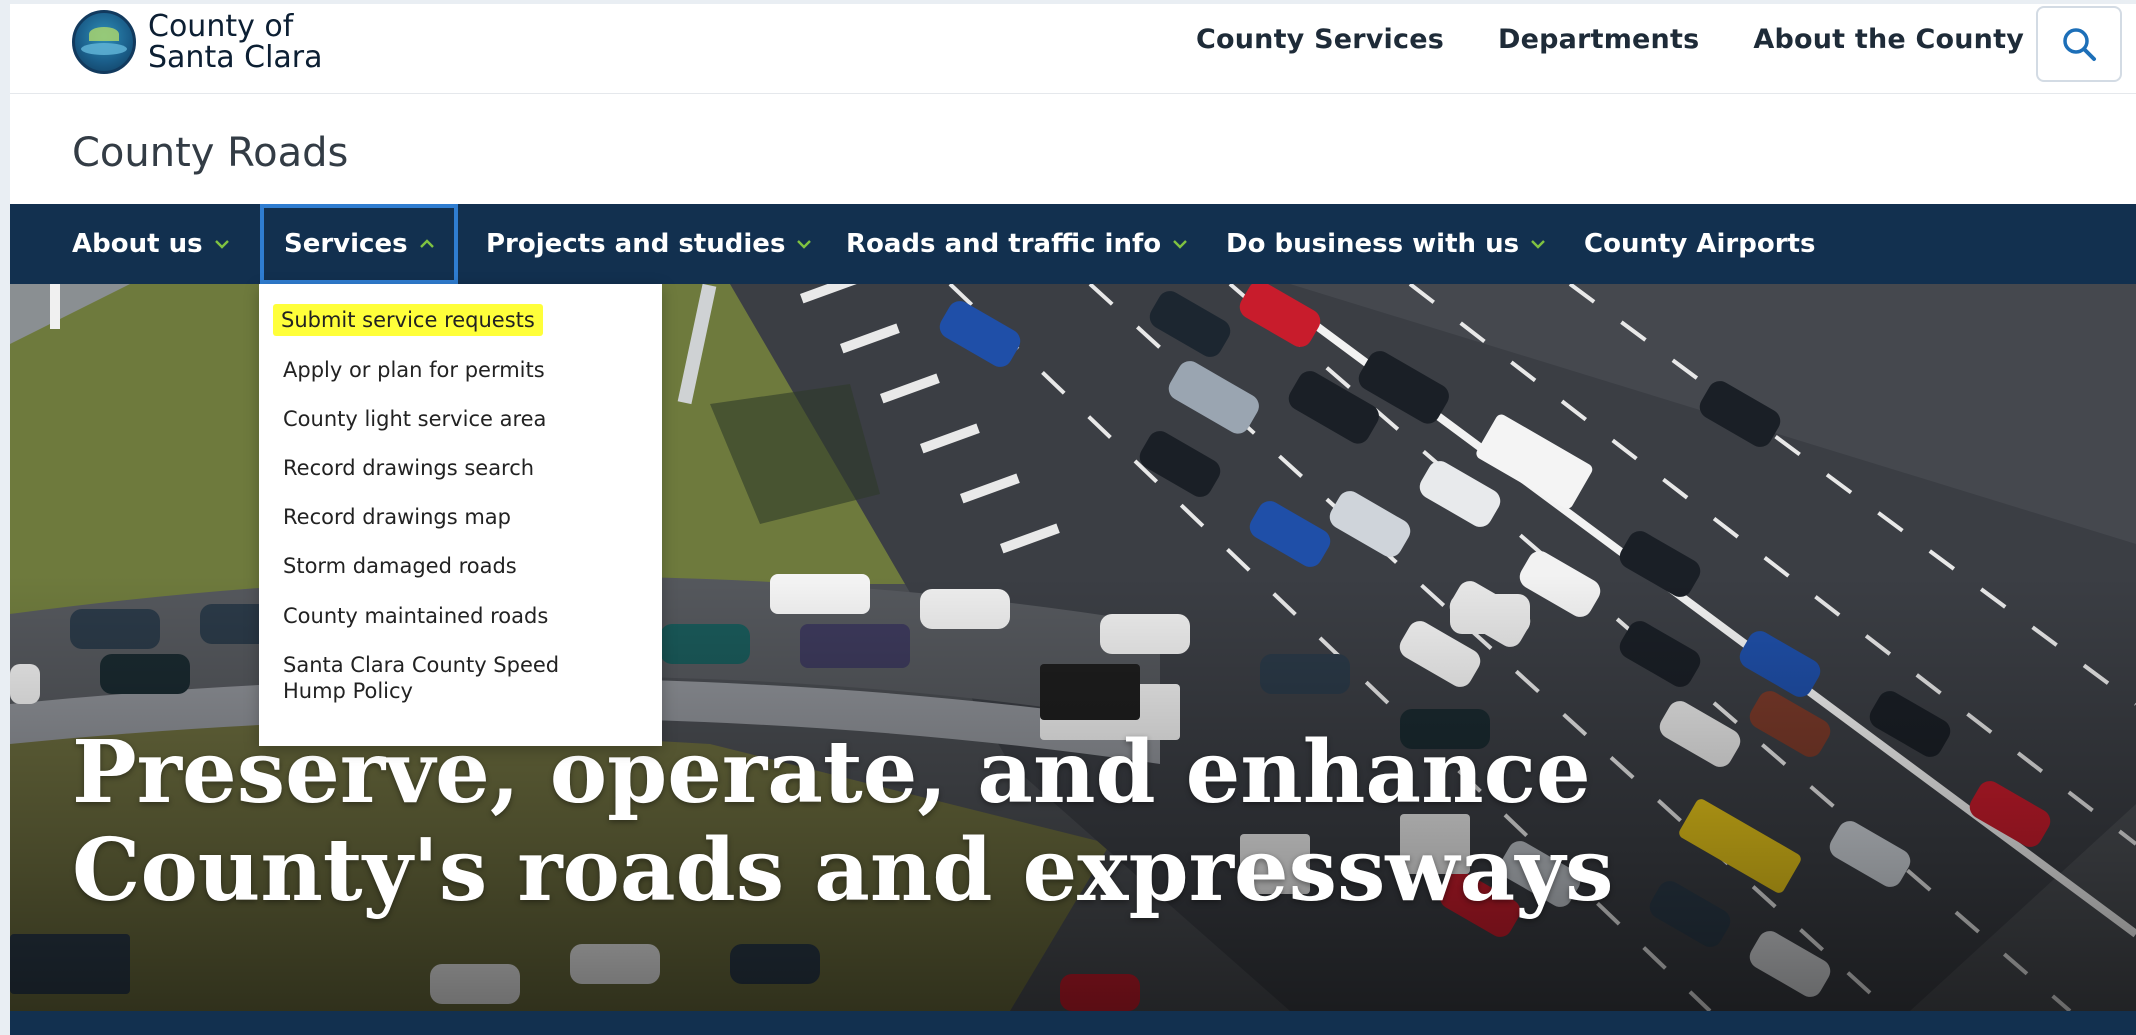  I want to click on top-nav-county-services: County Services, so click(1320, 39).